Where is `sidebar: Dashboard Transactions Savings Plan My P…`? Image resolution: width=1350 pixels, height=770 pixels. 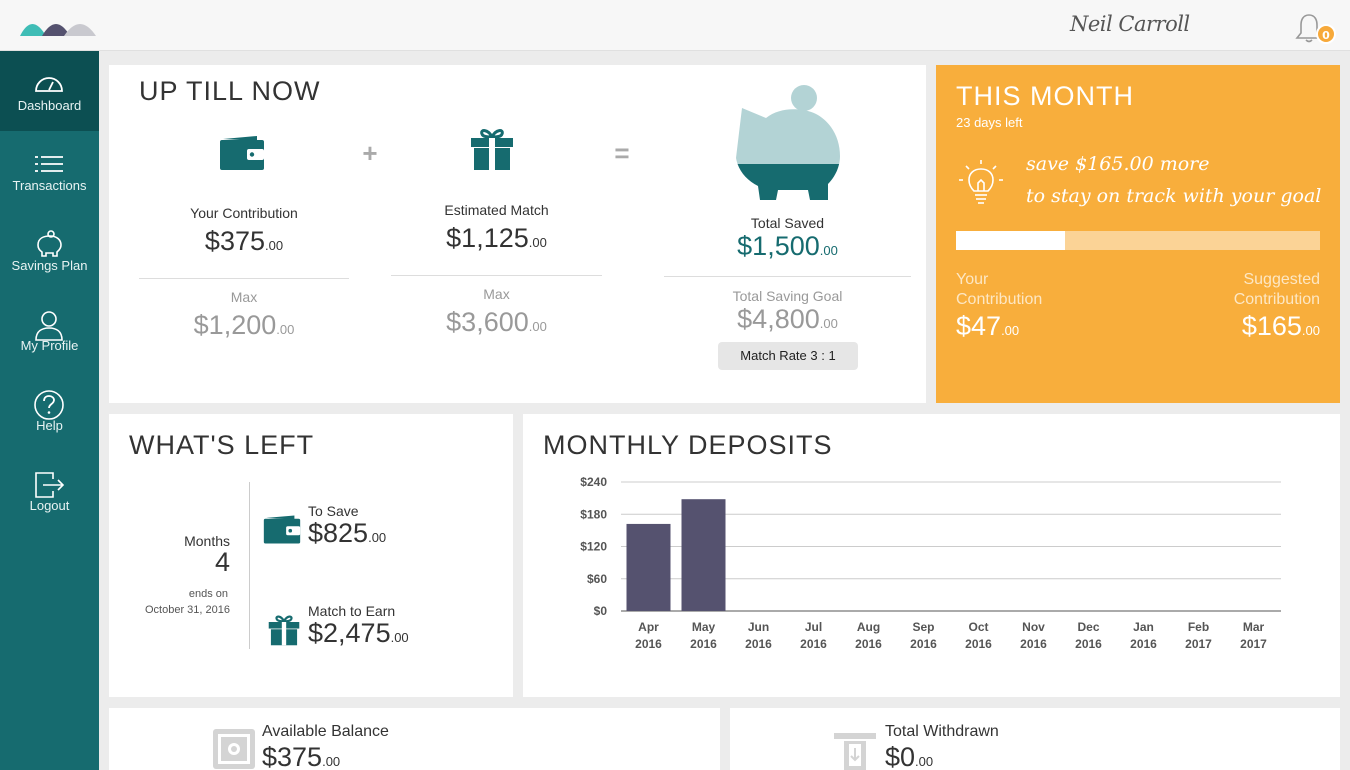
sidebar: Dashboard Transactions Savings Plan My P… is located at coordinates (49, 410).